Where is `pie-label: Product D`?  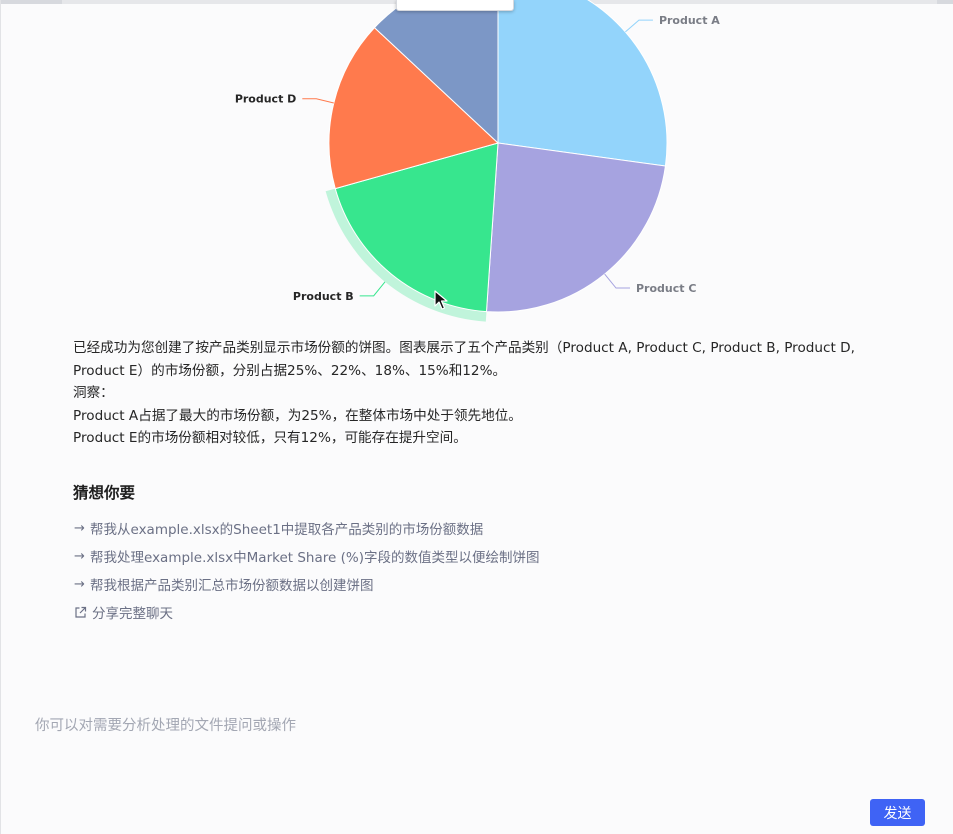
pie-label: Product D is located at coordinates (266, 99).